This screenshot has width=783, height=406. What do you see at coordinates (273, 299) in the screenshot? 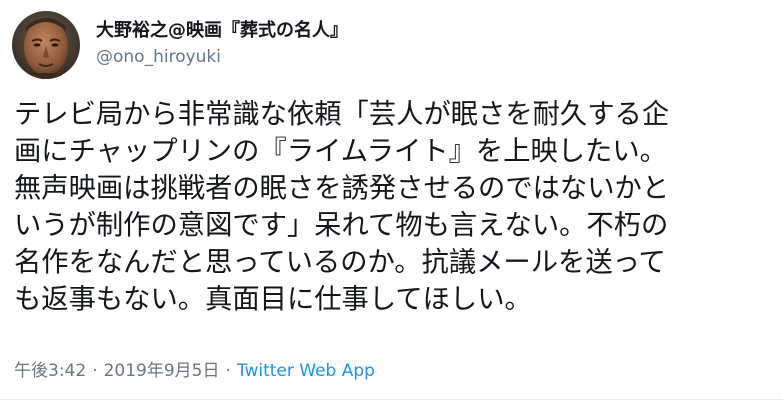
I see `tweet-text-line: も返事もない。真面目に仕事してほしい。` at bounding box center [273, 299].